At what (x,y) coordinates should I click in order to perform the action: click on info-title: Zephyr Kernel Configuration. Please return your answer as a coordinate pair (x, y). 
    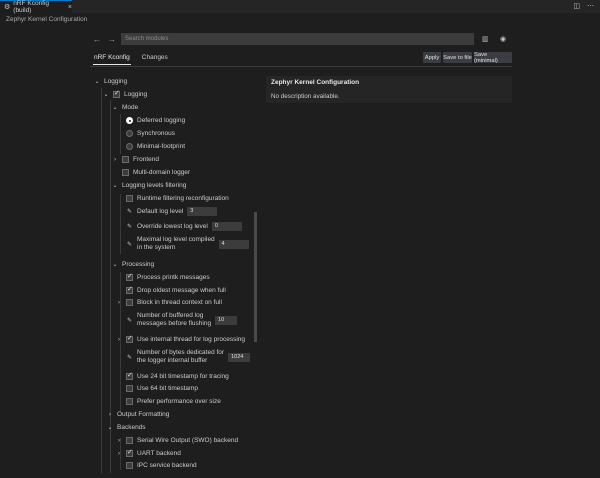
    Looking at the image, I should click on (315, 82).